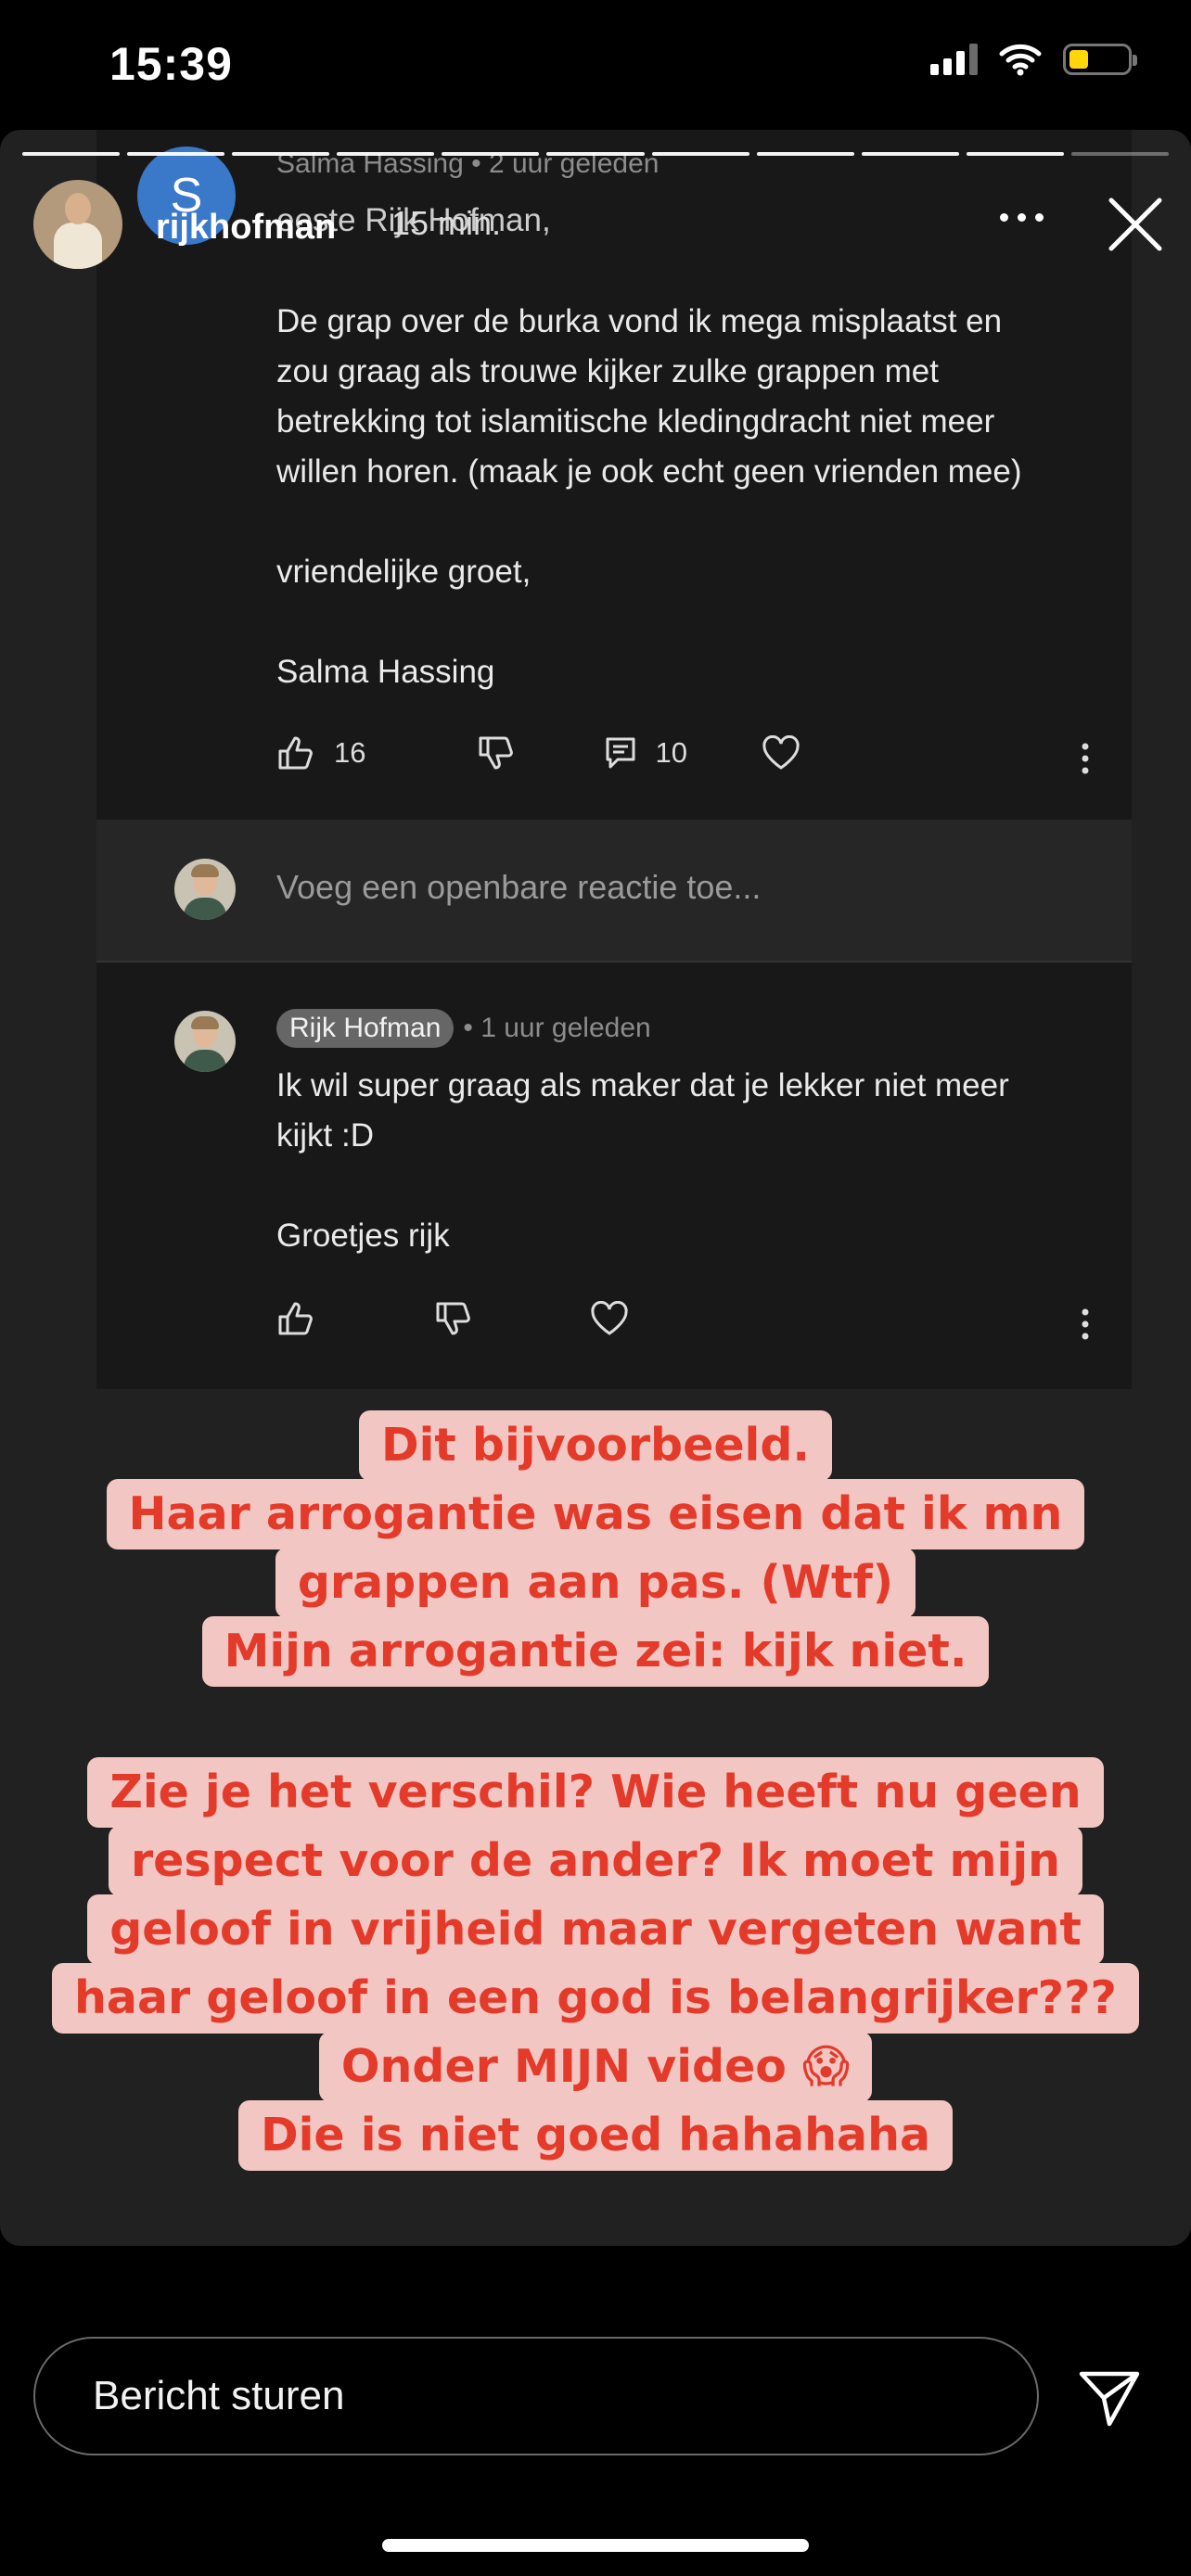 The height and width of the screenshot is (2576, 1191). What do you see at coordinates (171, 64) in the screenshot?
I see `status-time: 15:39` at bounding box center [171, 64].